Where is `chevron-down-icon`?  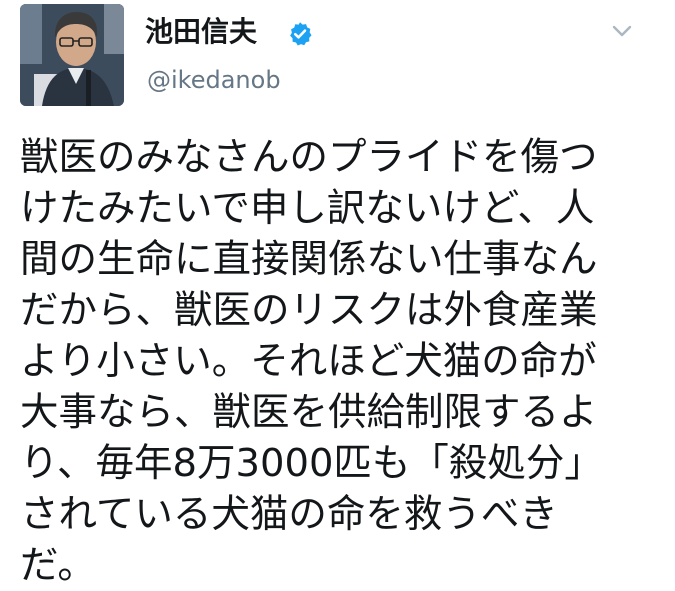
chevron-down-icon is located at coordinates (622, 31).